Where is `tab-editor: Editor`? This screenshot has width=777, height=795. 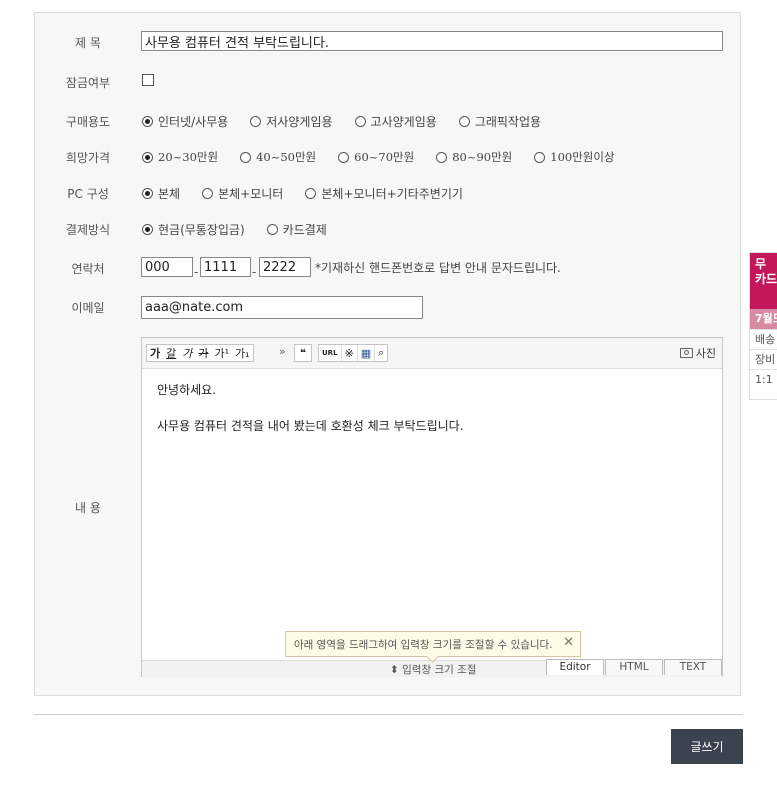 tab-editor: Editor is located at coordinates (575, 667).